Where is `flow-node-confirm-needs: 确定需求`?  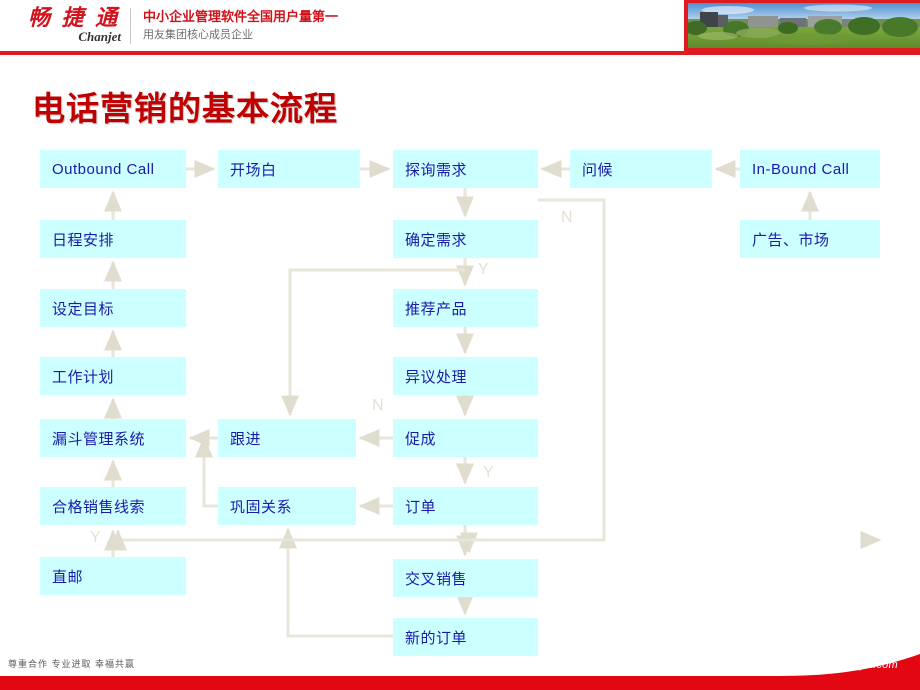 flow-node-confirm-needs: 确定需求 is located at coordinates (465, 239).